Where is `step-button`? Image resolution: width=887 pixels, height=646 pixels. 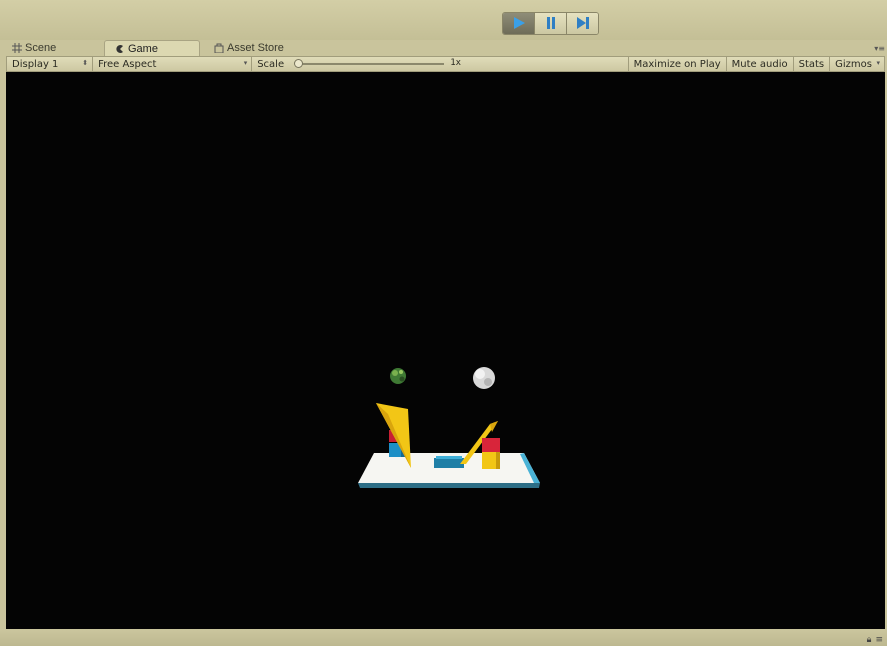 step-button is located at coordinates (582, 23).